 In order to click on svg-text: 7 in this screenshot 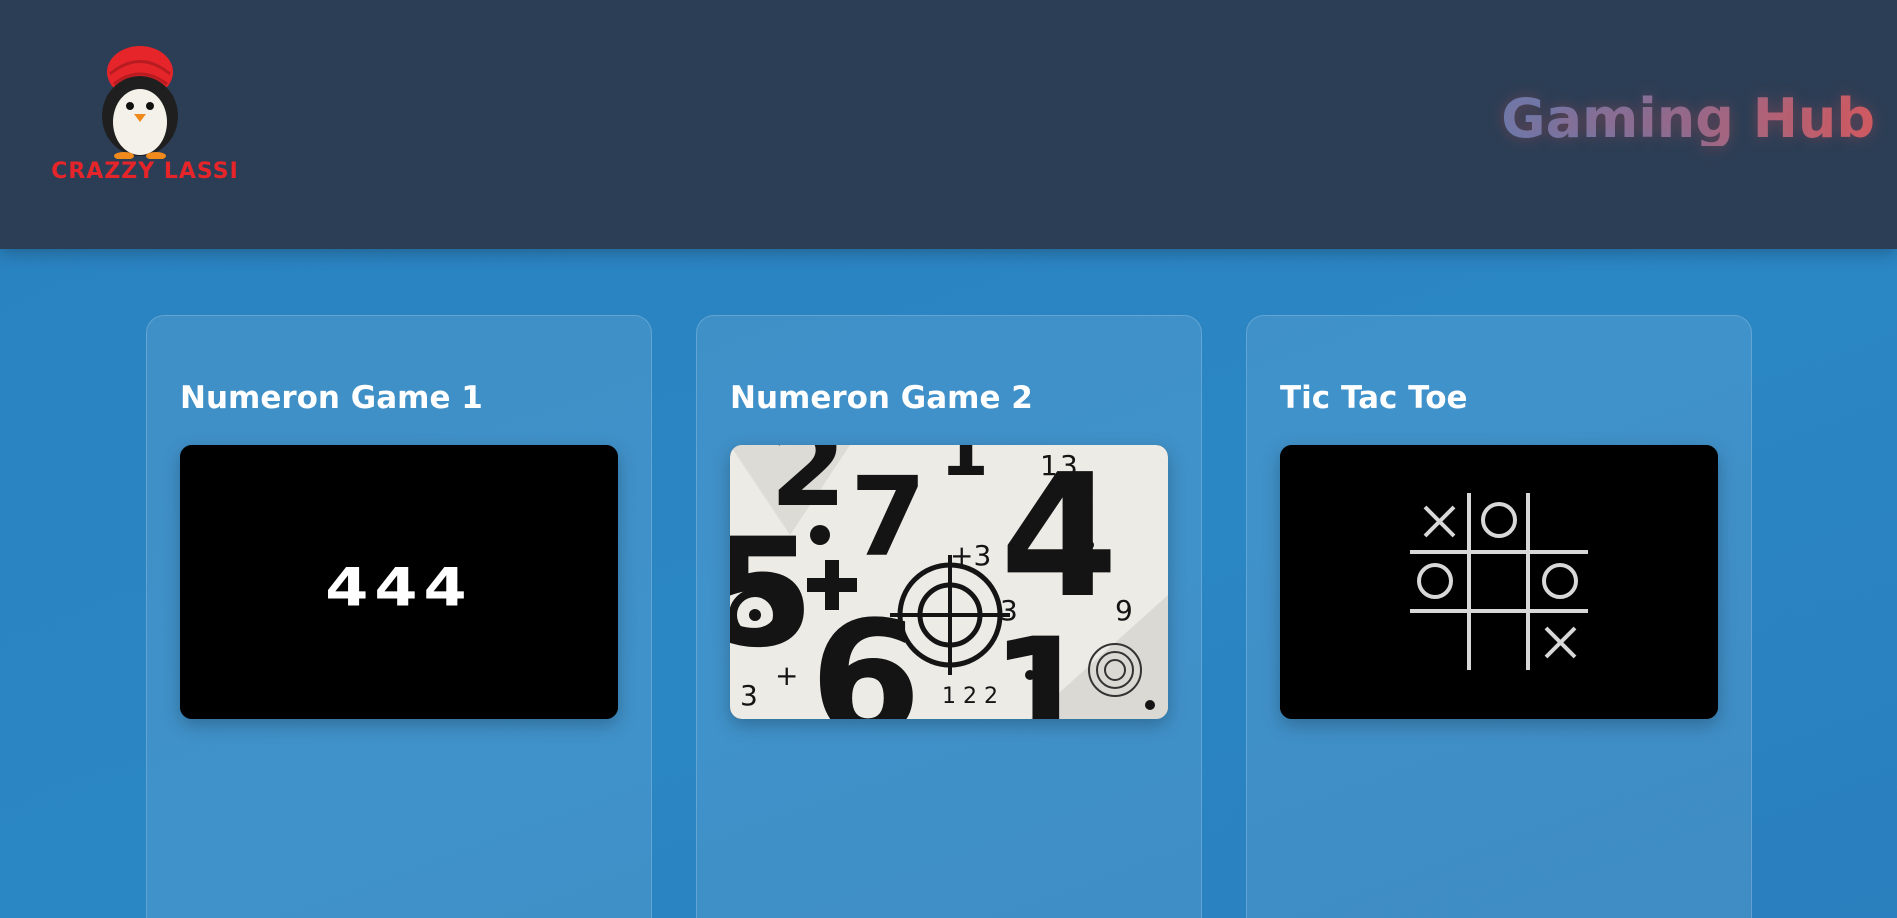, I will do `click(888, 517)`.